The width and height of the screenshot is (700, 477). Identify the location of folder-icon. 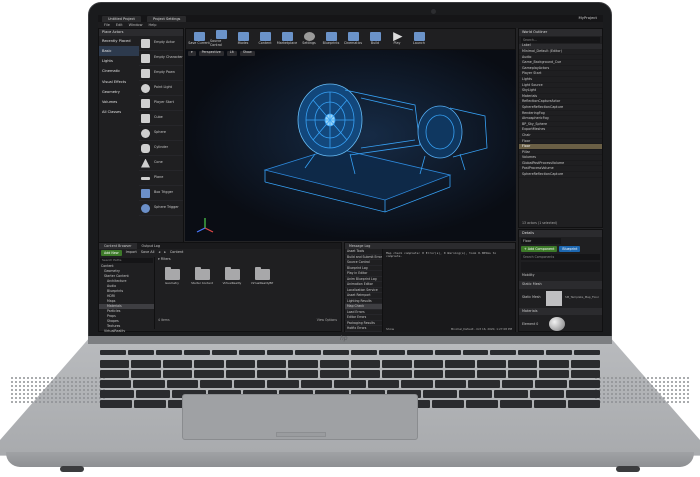
(202, 273).